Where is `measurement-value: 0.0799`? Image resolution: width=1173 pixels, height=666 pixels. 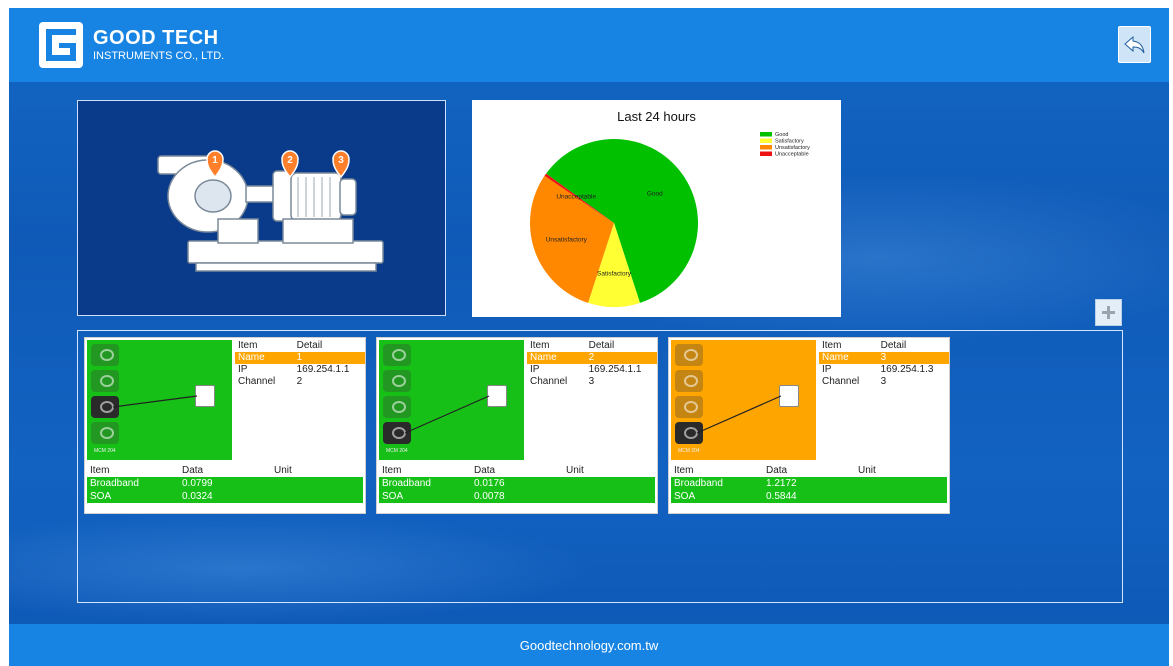 measurement-value: 0.0799 is located at coordinates (197, 483).